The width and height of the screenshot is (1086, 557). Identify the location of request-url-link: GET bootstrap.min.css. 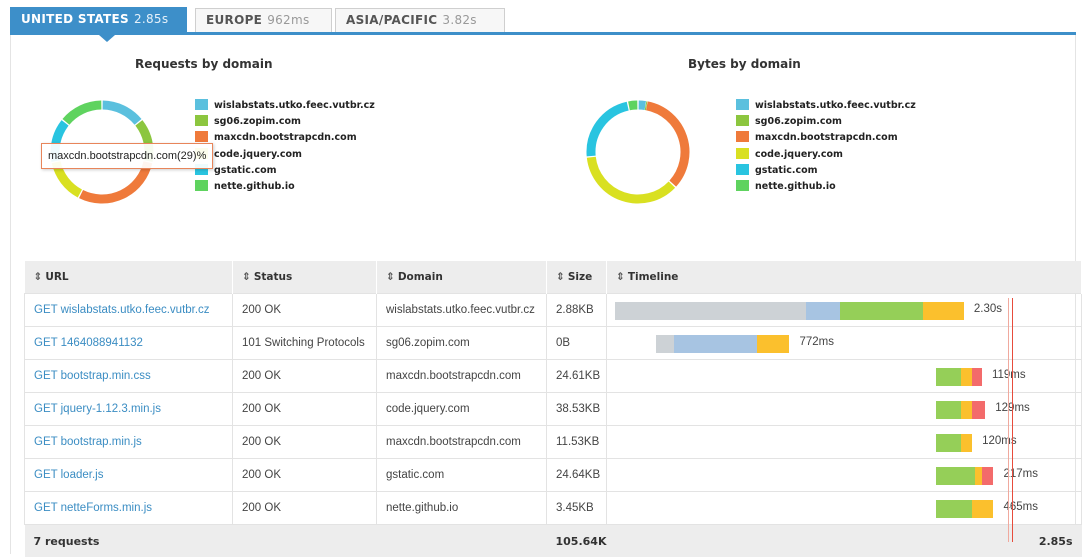
(92, 376).